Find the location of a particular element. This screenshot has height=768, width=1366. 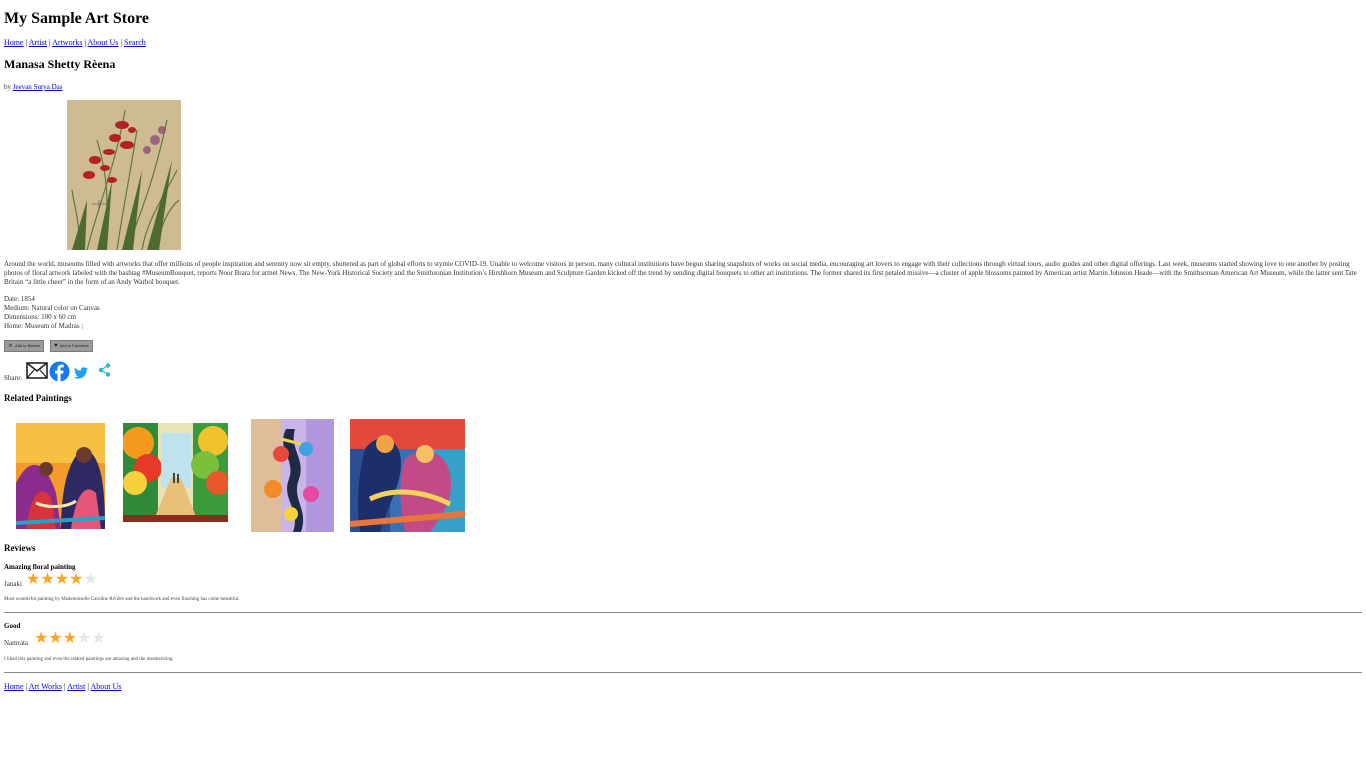

add-to-favorites-label: Add to Favorites is located at coordinates (74, 345).